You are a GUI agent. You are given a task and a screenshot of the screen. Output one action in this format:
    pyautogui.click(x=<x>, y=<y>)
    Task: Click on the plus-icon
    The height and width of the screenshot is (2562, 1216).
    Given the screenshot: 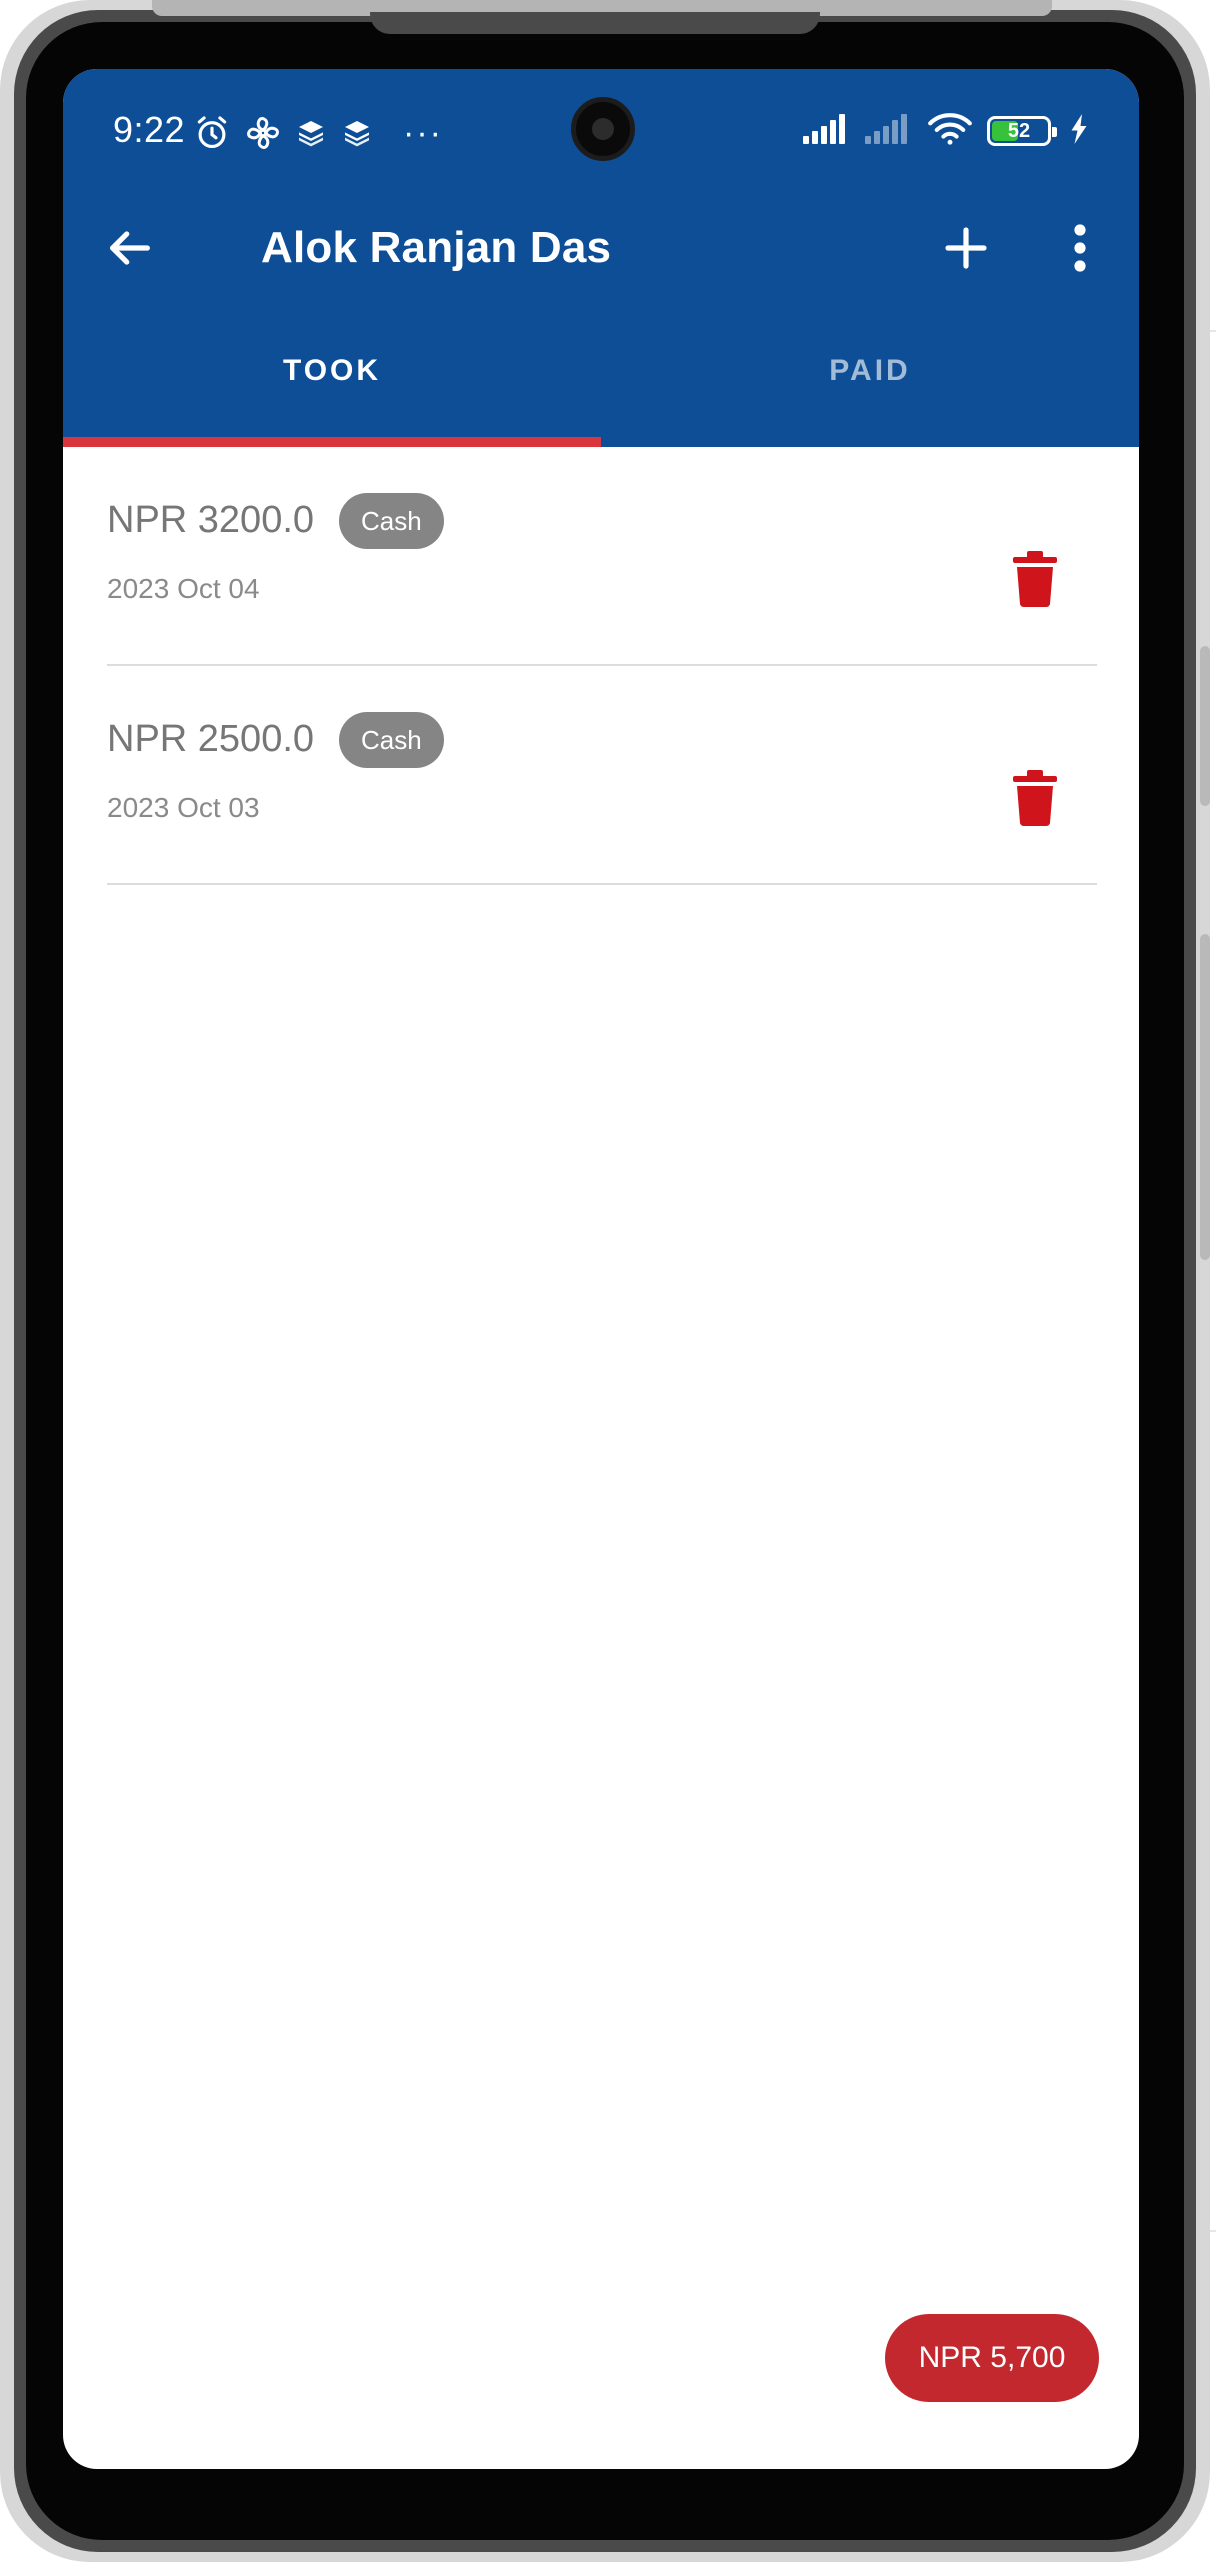 What is the action you would take?
    pyautogui.click(x=966, y=250)
    